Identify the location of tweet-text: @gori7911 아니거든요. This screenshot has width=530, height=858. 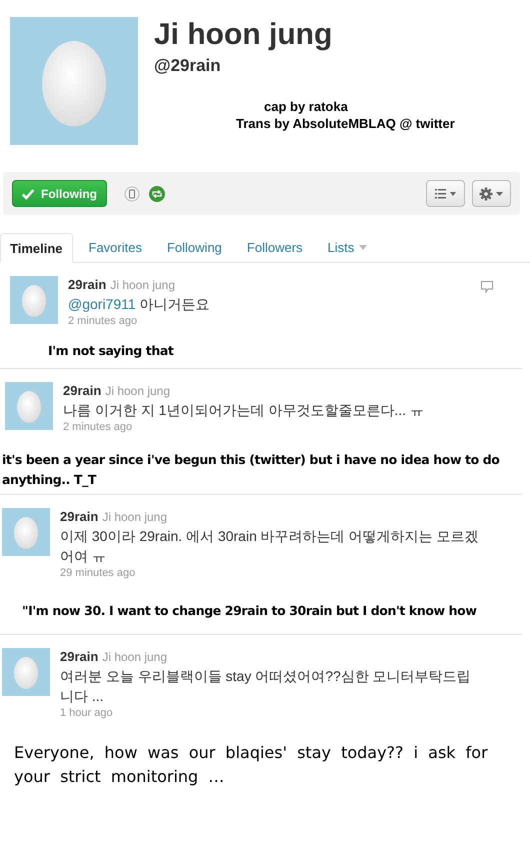
(139, 304).